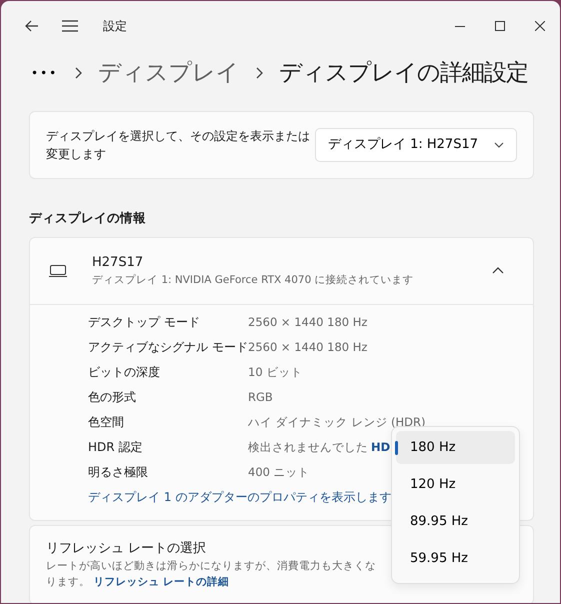 This screenshot has width=561, height=604. What do you see at coordinates (161, 582) in the screenshot?
I see `refresh-details-link: リフレッシュ レートの詳細` at bounding box center [161, 582].